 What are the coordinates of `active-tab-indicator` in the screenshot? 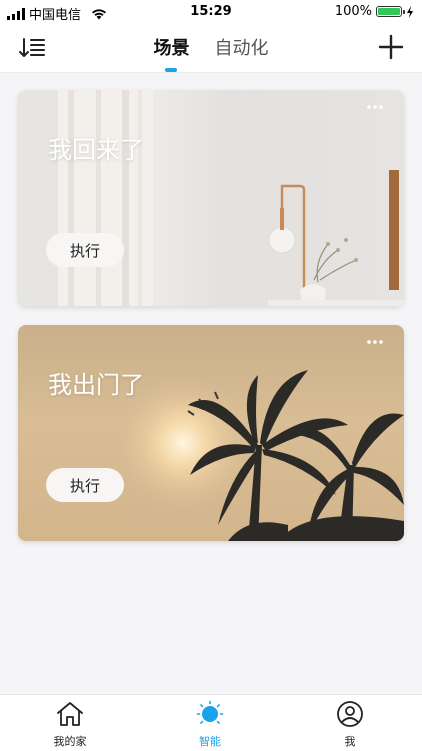 It's located at (171, 70).